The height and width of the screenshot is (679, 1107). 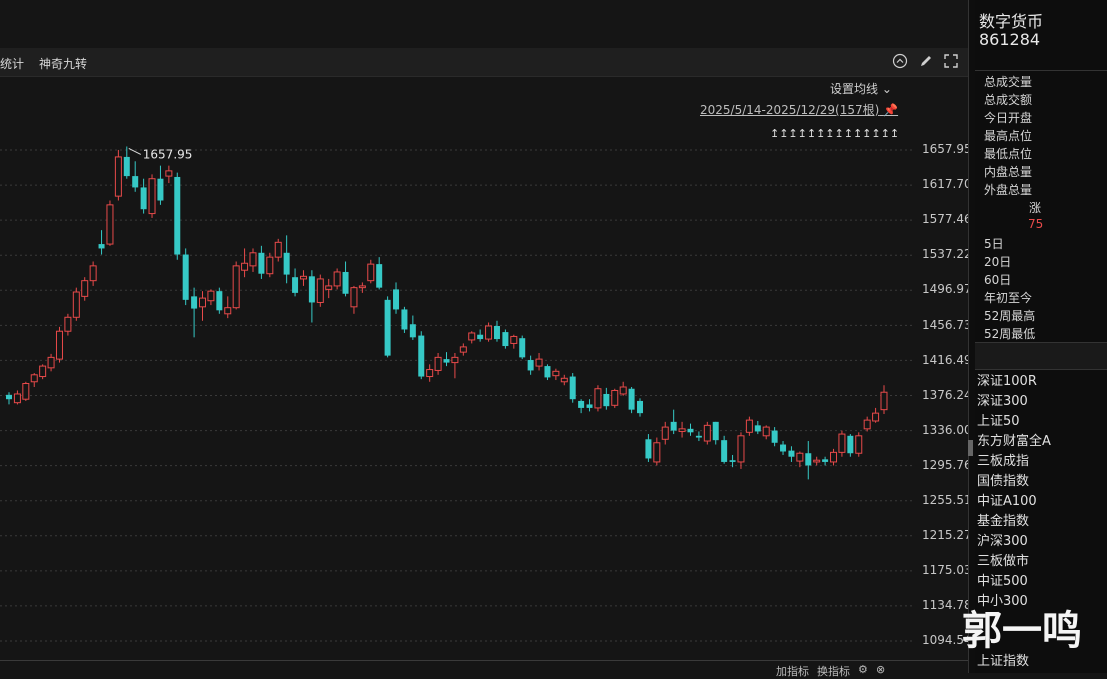 What do you see at coordinates (1002, 539) in the screenshot?
I see `index-list-item: 沪深300` at bounding box center [1002, 539].